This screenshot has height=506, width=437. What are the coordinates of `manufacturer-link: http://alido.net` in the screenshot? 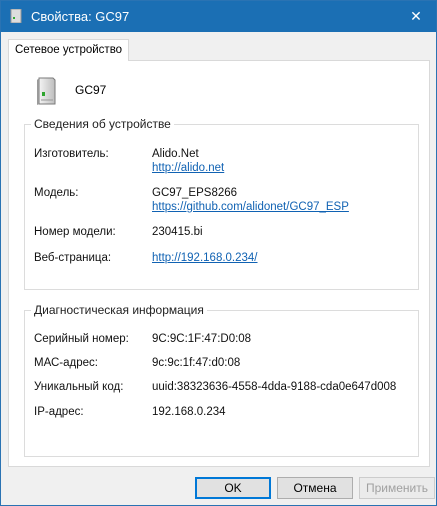 It's located at (188, 168).